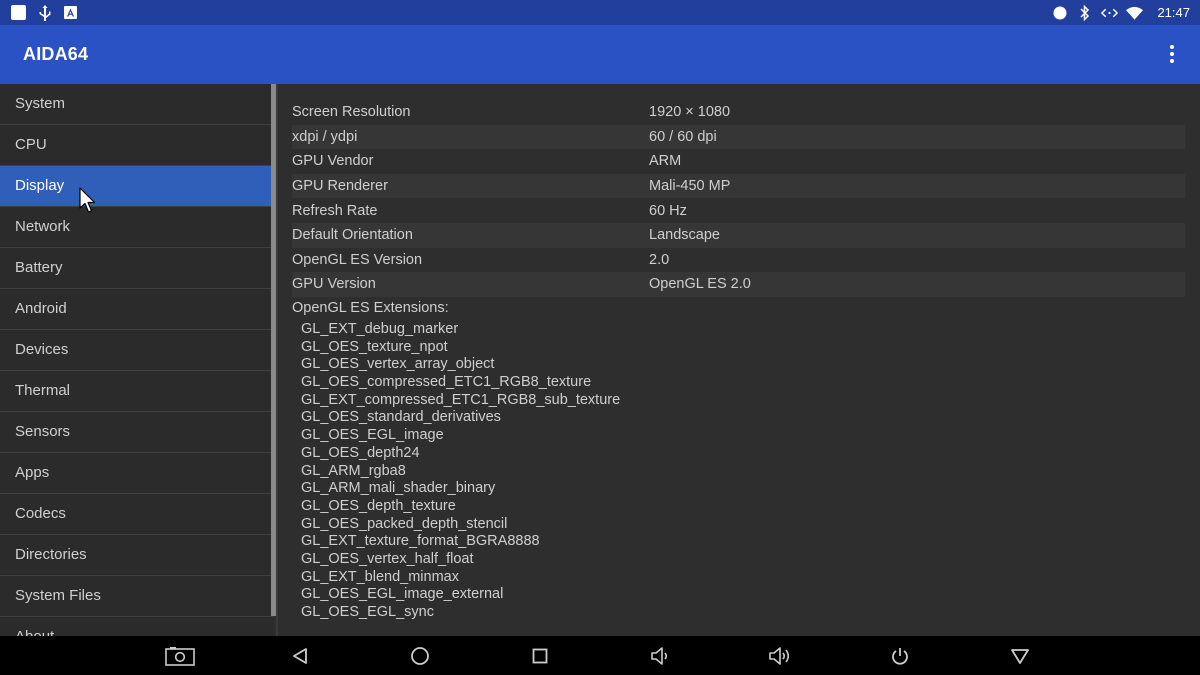 The image size is (1200, 675). What do you see at coordinates (334, 284) in the screenshot?
I see `row-label: GPU Version` at bounding box center [334, 284].